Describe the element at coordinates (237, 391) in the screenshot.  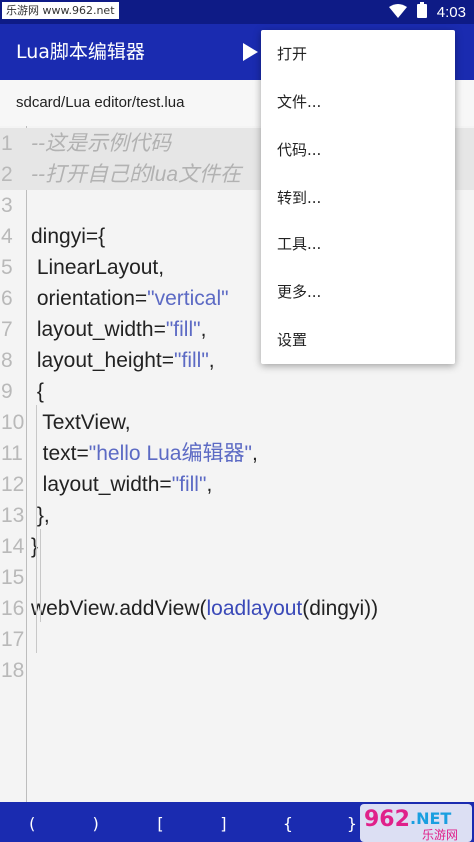
I see `code-line: 9 {` at that location.